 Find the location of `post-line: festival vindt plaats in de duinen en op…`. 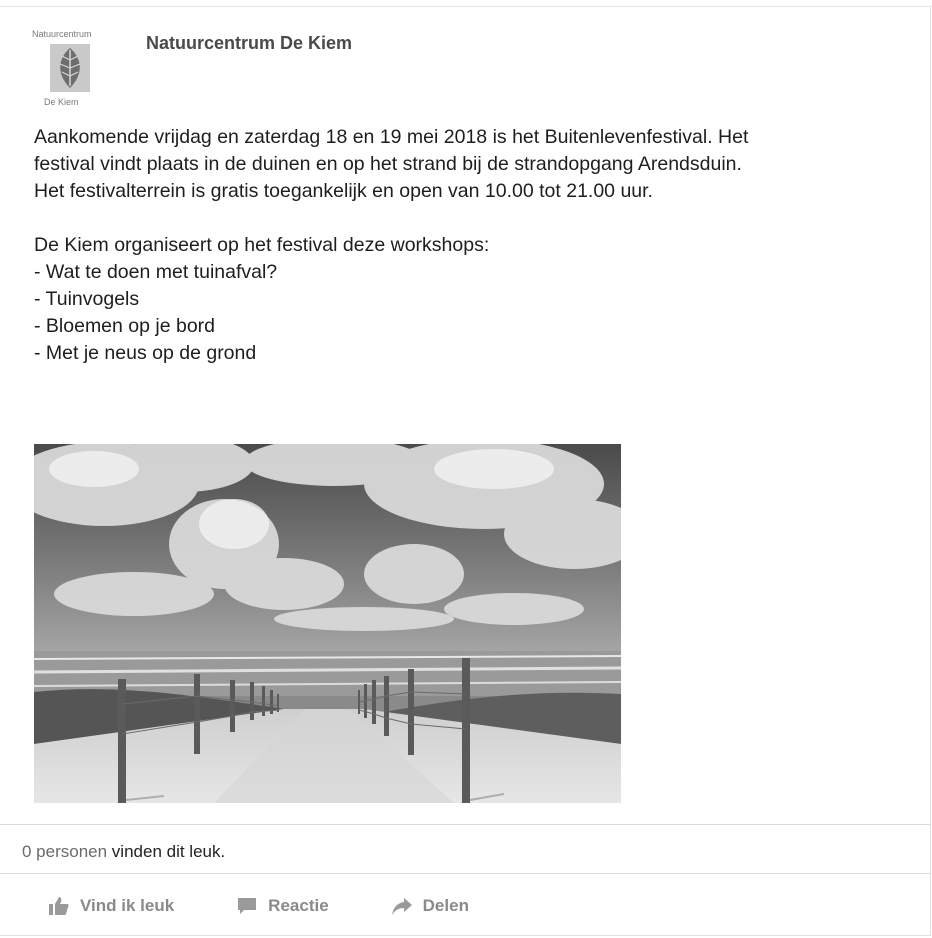

post-line: festival vindt plaats in de duinen en op… is located at coordinates (388, 164).